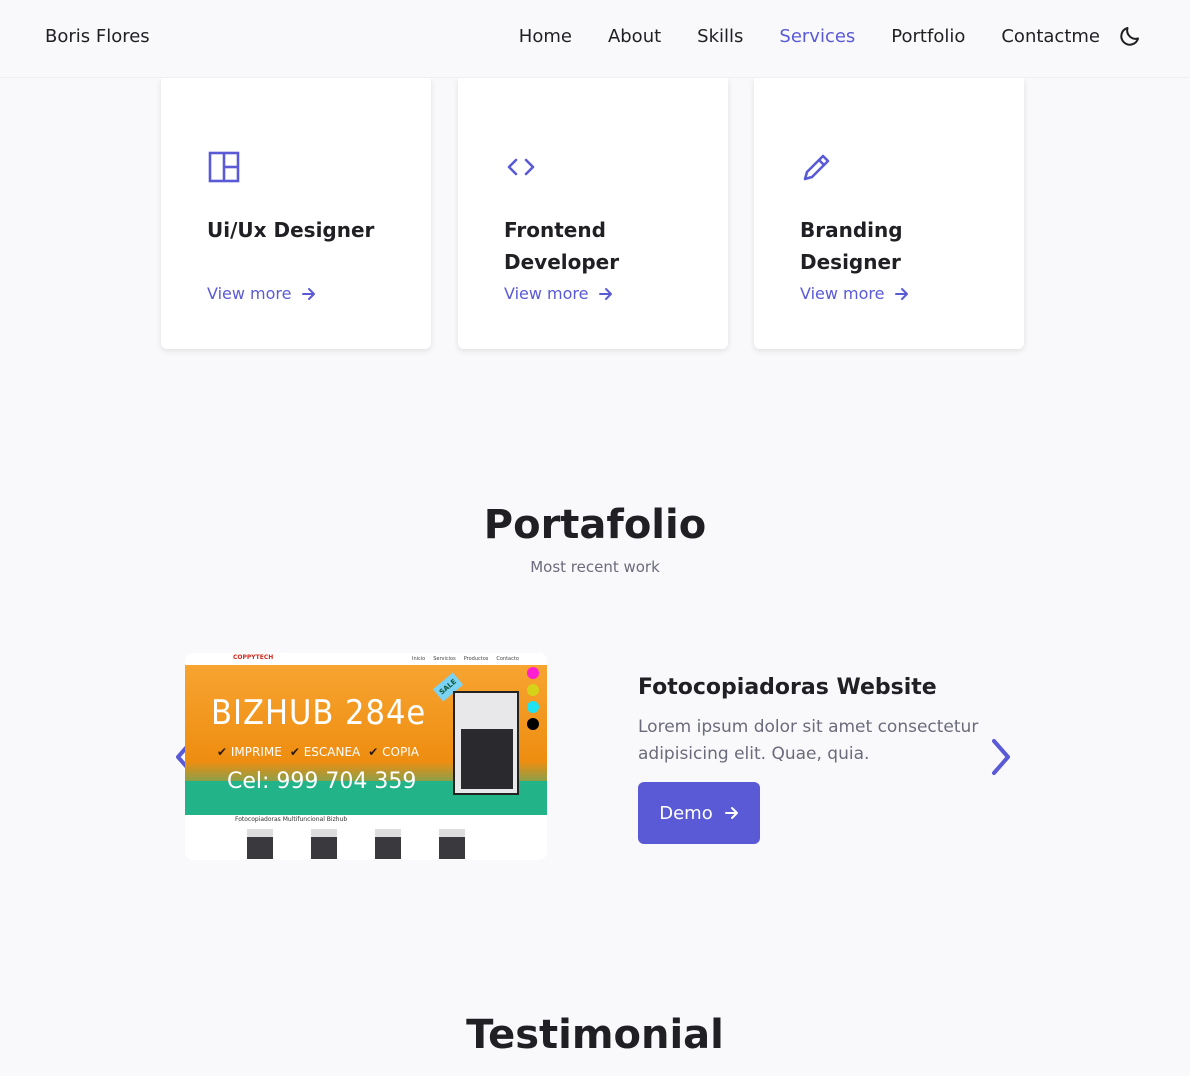  What do you see at coordinates (291, 230) in the screenshot?
I see `service-title: Ui/Ux Designer` at bounding box center [291, 230].